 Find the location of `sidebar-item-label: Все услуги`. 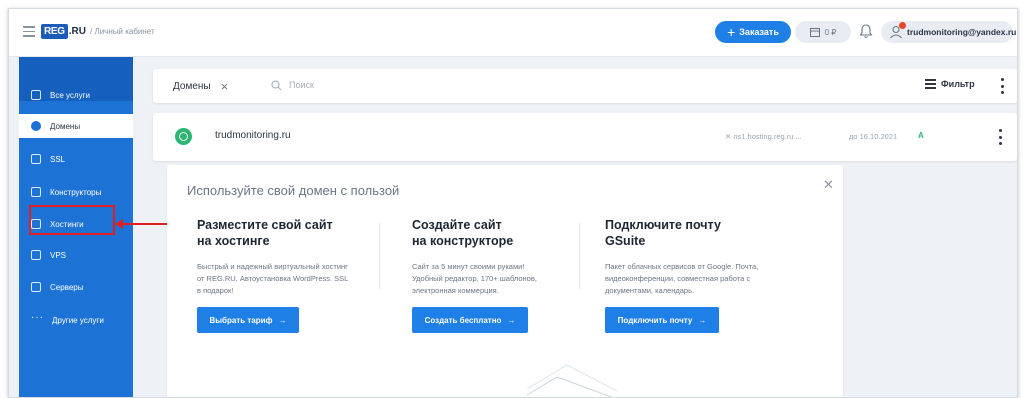

sidebar-item-label: Все услуги is located at coordinates (70, 95).